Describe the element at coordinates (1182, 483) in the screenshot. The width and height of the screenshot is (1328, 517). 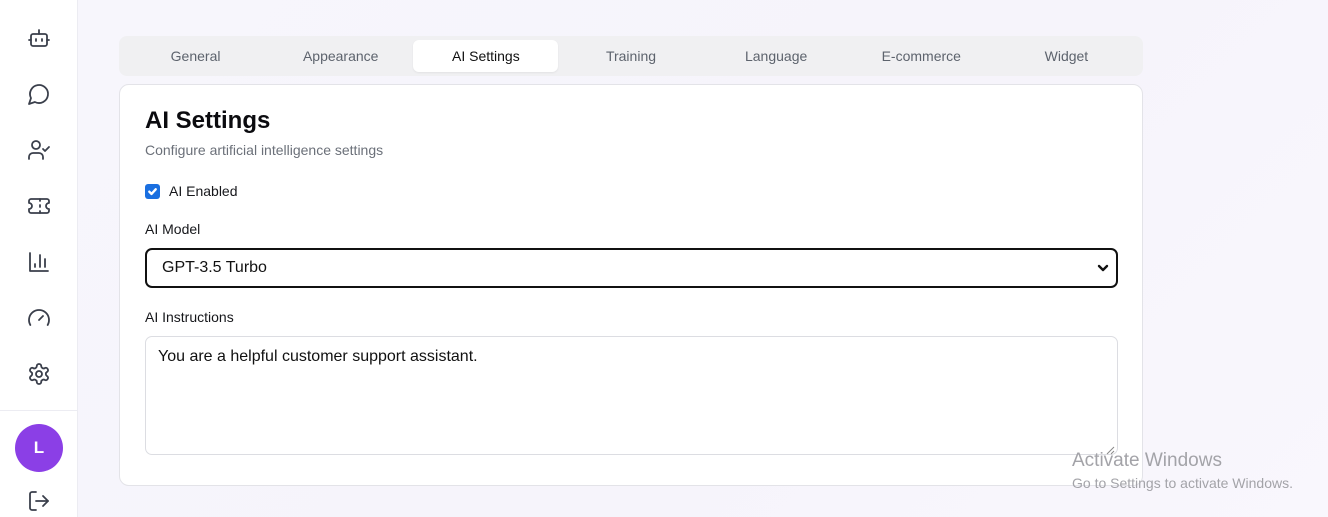
I see `activate-windows-subtitle: Go to Settings to activate Windows.` at that location.